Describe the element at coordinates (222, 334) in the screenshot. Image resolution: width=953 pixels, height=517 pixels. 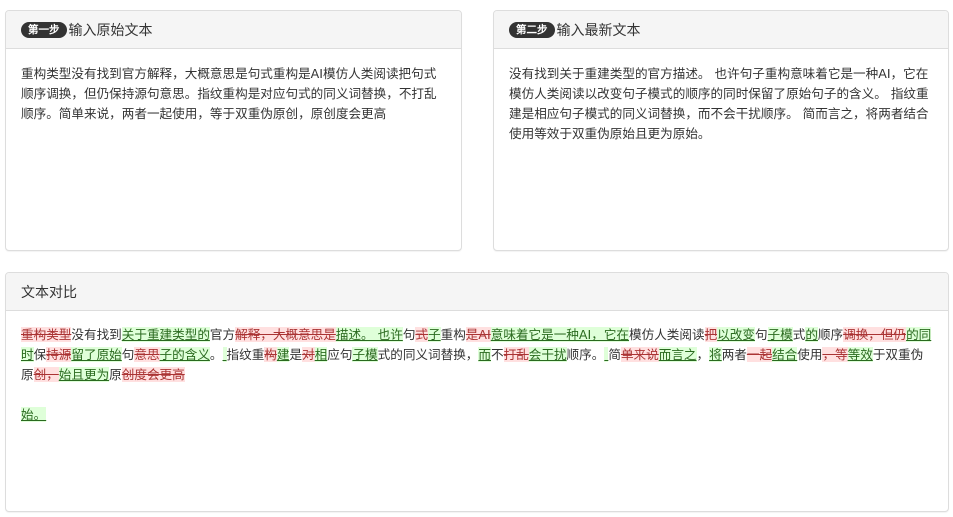
I see `diff-unchanged-segment: 官方` at that location.